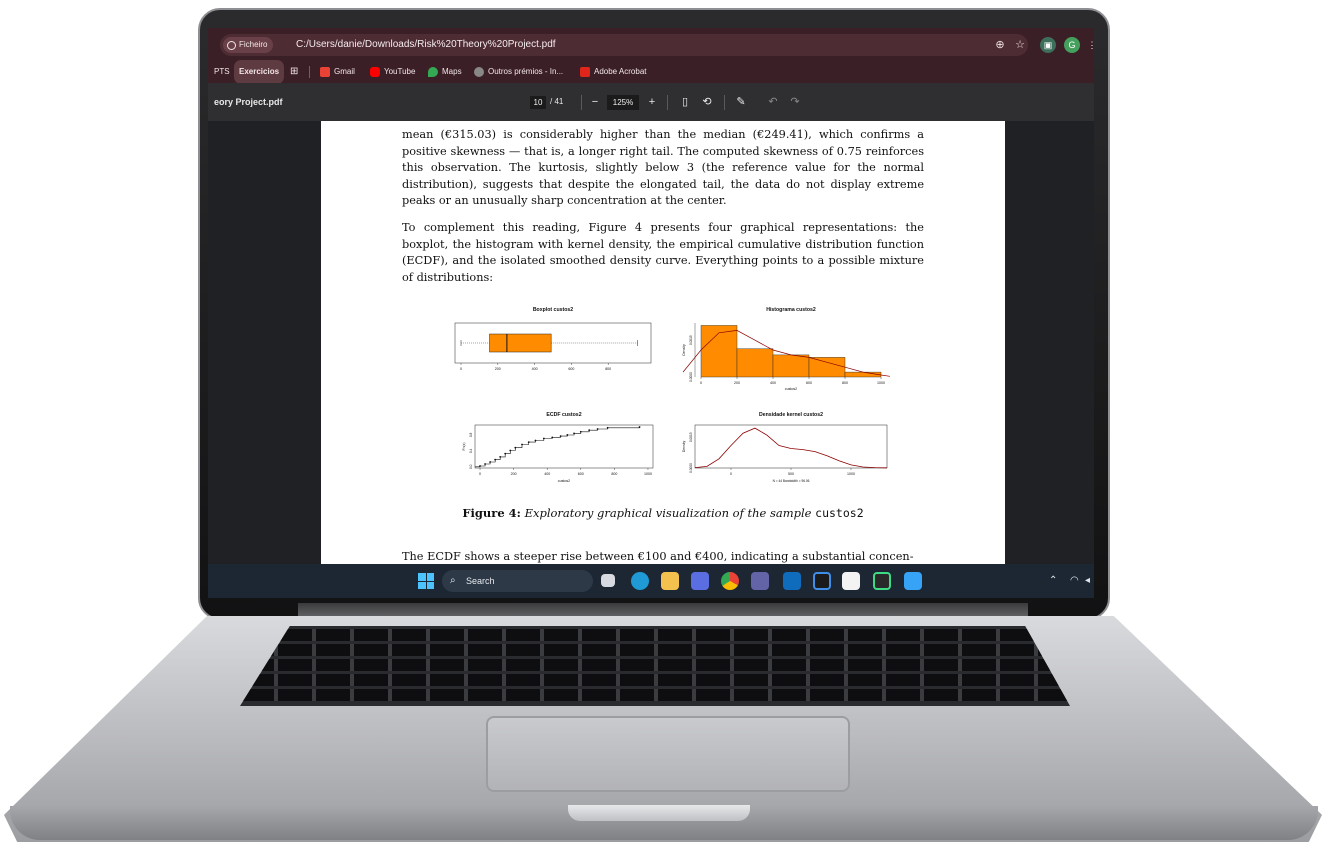 This screenshot has width=1329, height=849. What do you see at coordinates (595, 102) in the screenshot?
I see `zoom-out-button: −` at bounding box center [595, 102].